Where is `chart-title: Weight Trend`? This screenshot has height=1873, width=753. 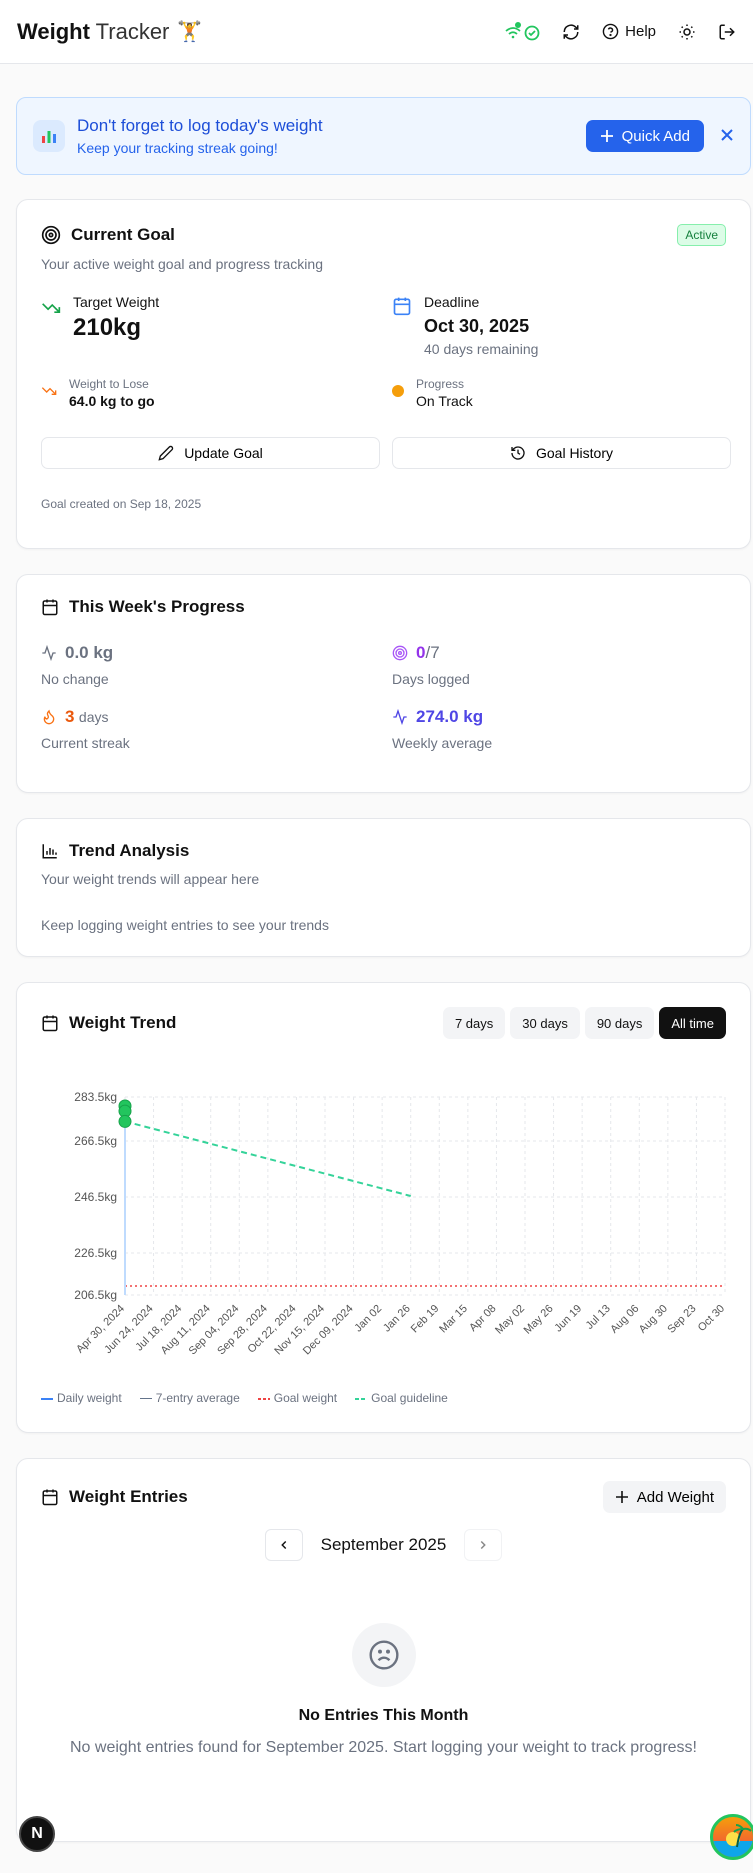
chart-title: Weight Trend is located at coordinates (123, 1022).